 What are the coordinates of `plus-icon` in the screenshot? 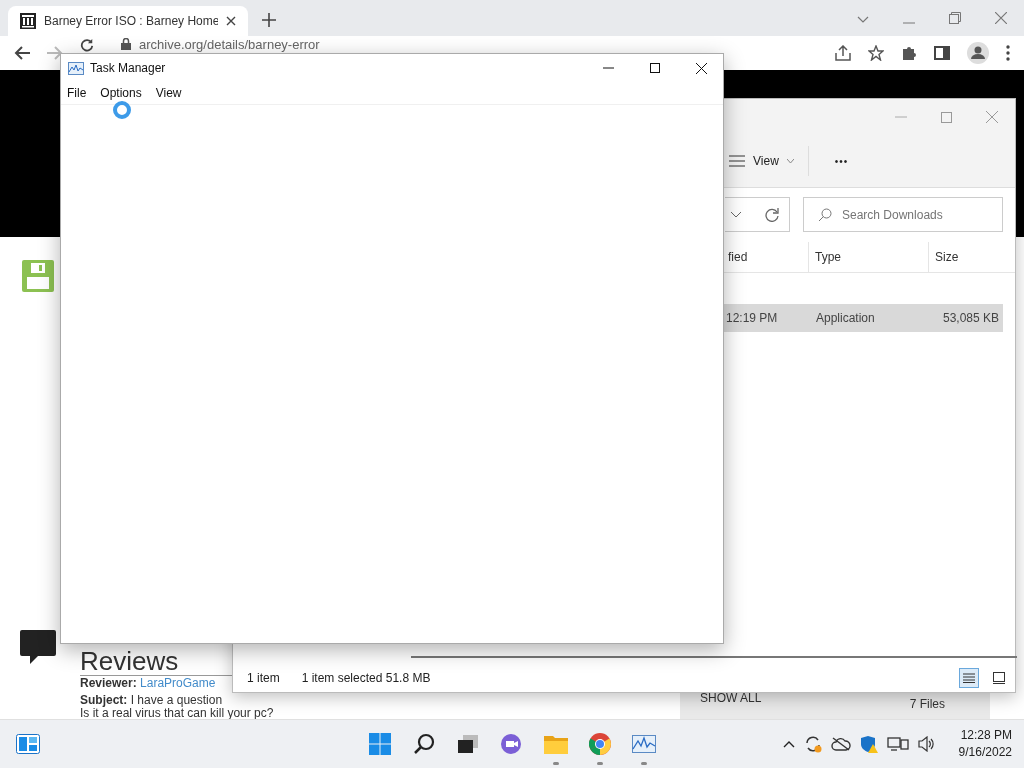 It's located at (269, 20).